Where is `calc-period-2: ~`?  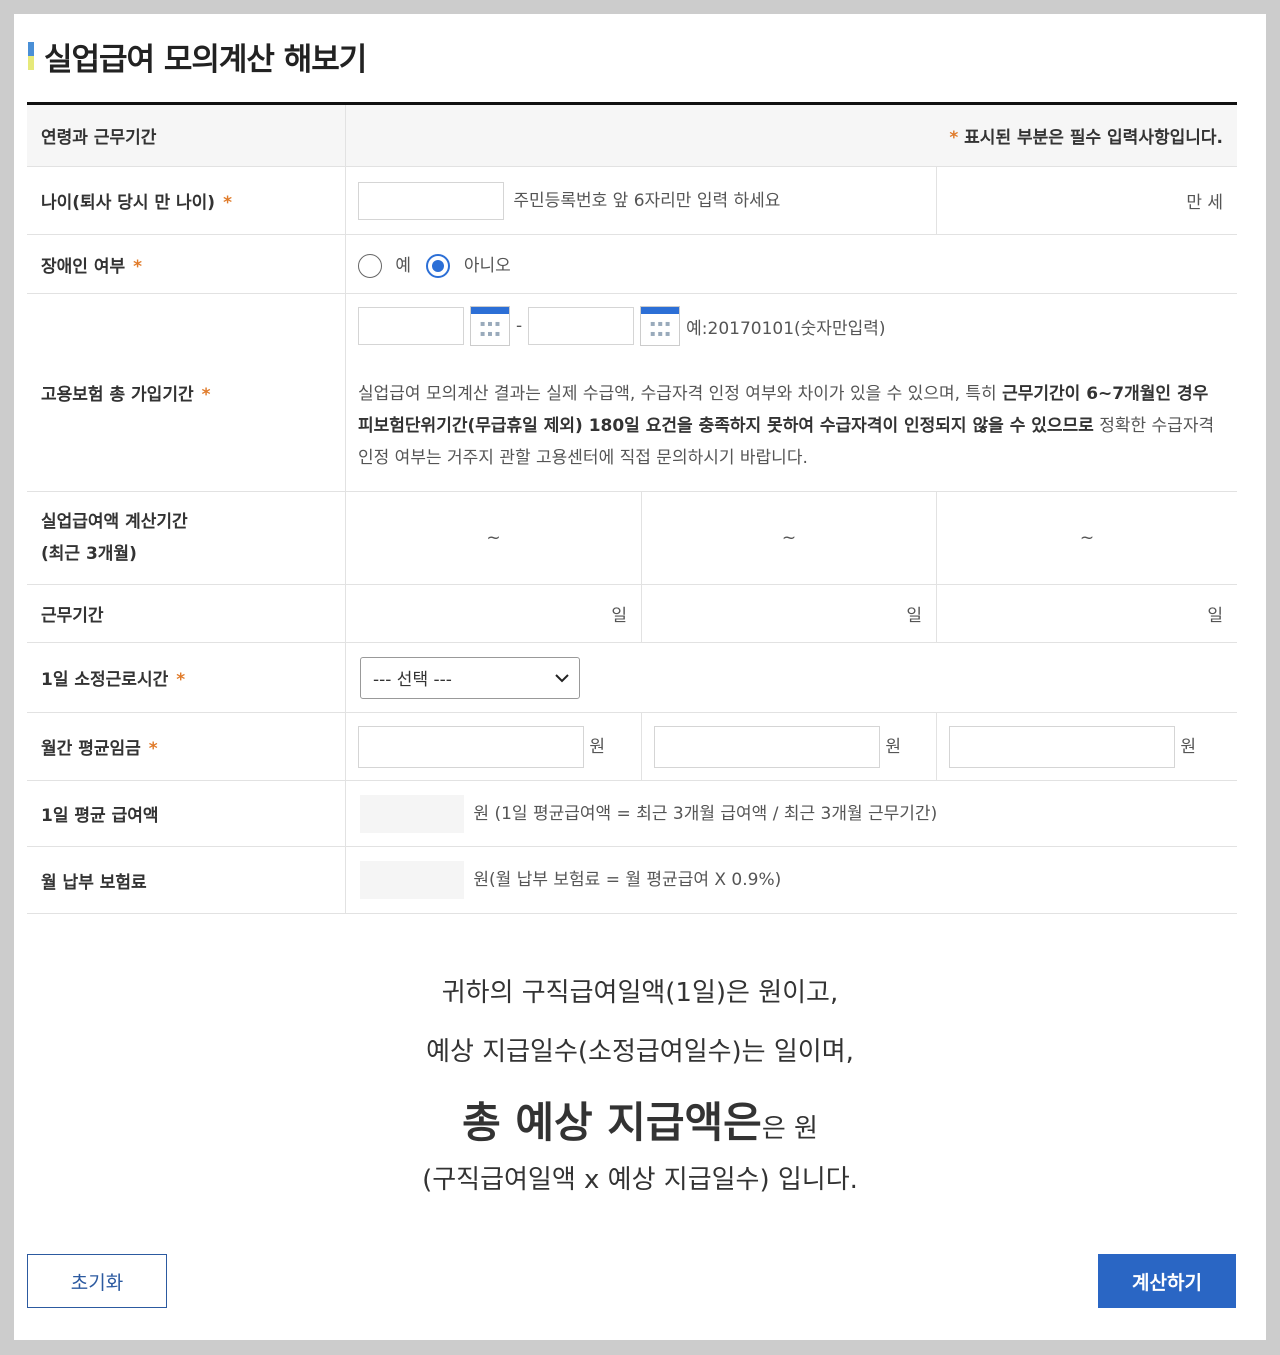
calc-period-2: ~ is located at coordinates (789, 538).